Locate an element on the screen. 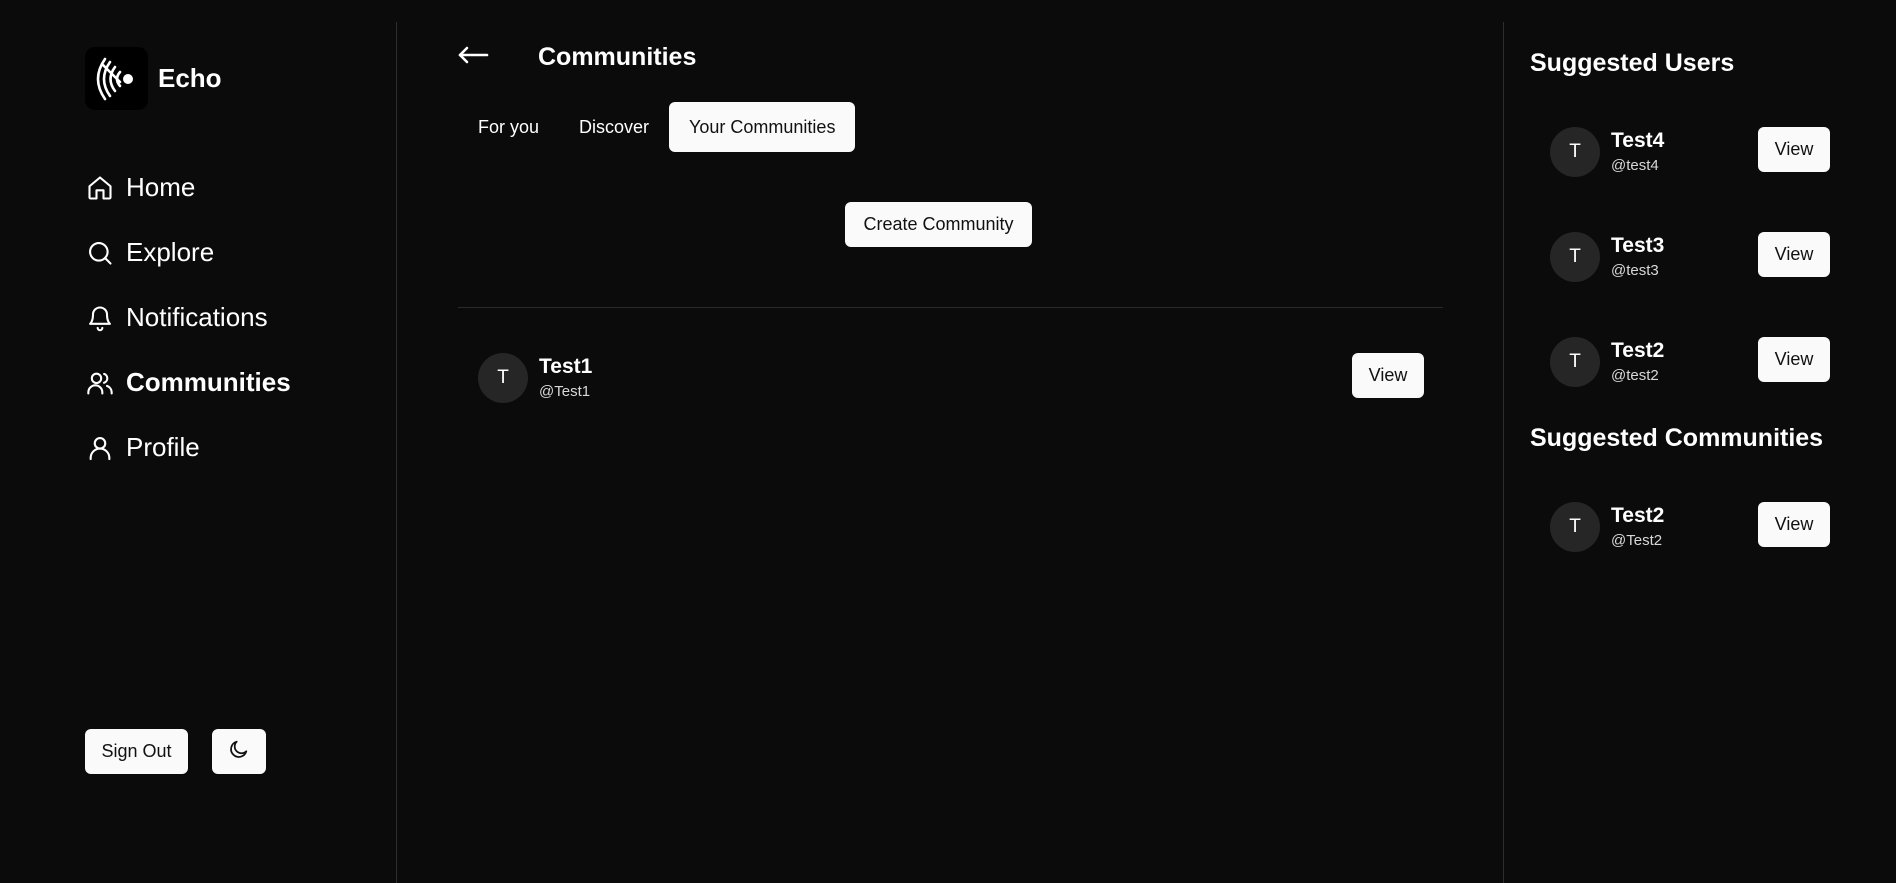 The image size is (1896, 883). tab-your-communities: Your Communities is located at coordinates (762, 127).